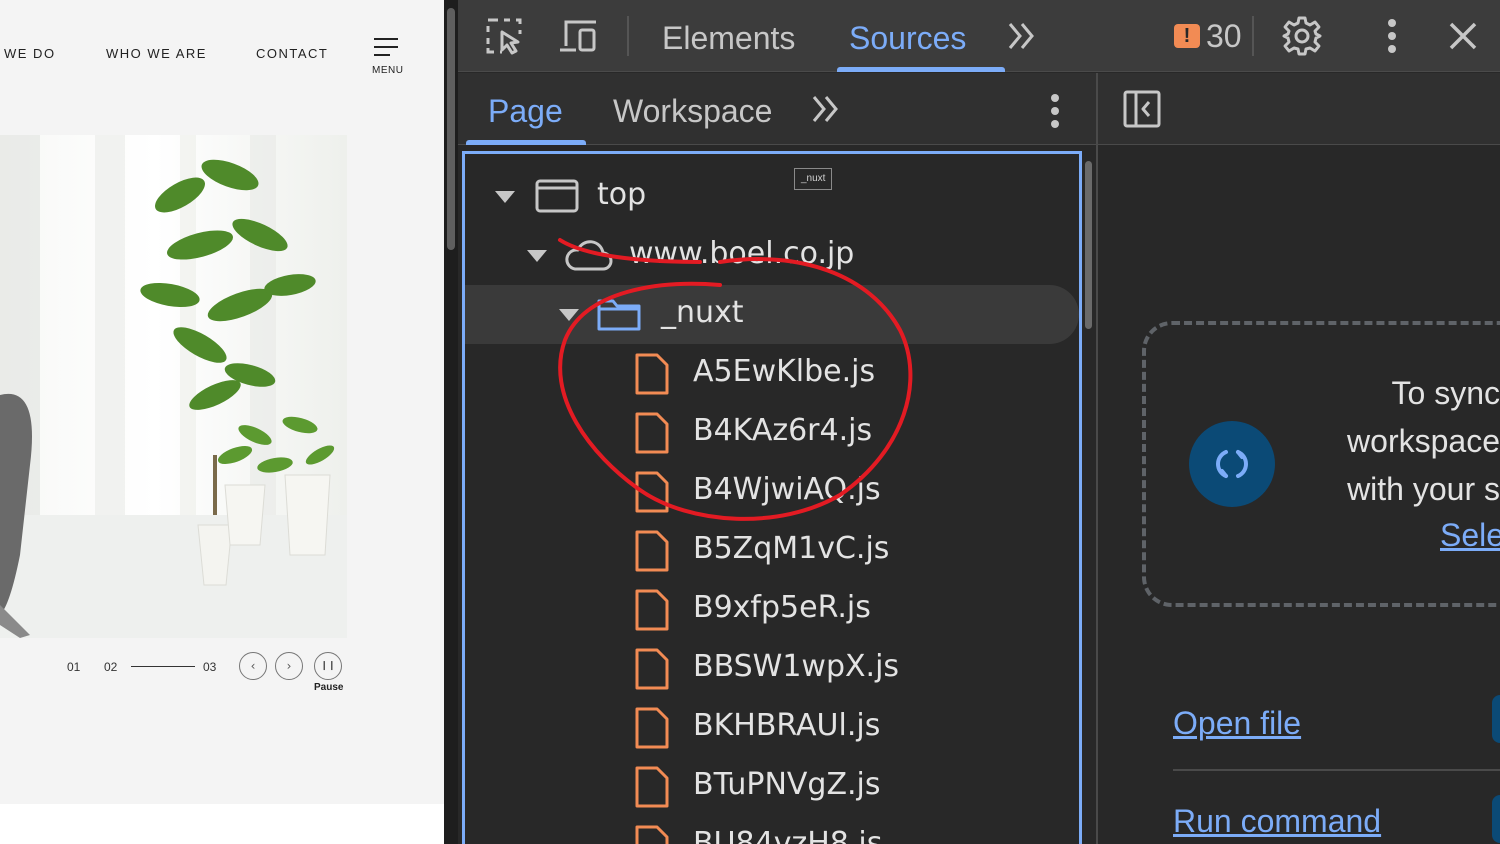  I want to click on open-file-link: Open file, so click(1237, 723).